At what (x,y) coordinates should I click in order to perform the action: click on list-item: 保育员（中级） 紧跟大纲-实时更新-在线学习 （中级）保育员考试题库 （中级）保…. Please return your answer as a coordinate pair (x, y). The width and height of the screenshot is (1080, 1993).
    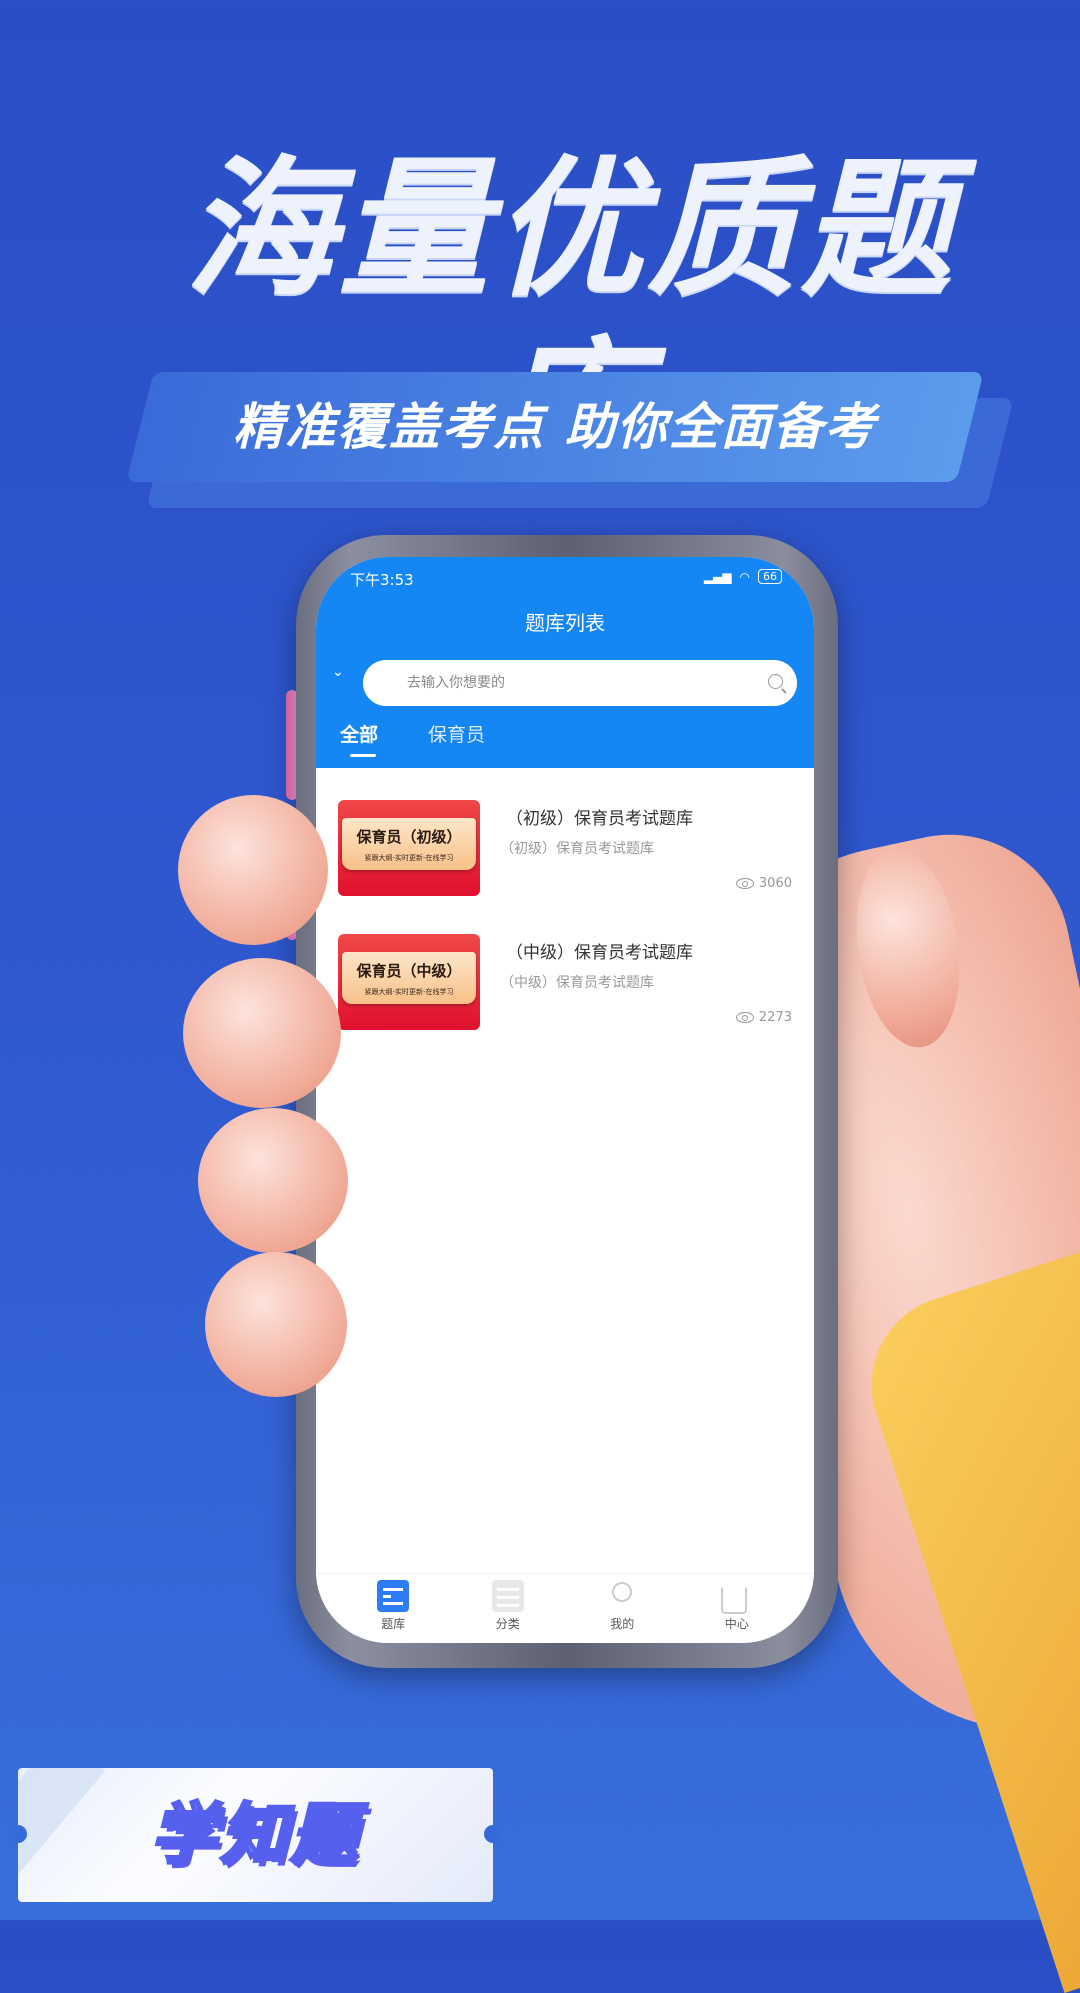
    Looking at the image, I should click on (565, 969).